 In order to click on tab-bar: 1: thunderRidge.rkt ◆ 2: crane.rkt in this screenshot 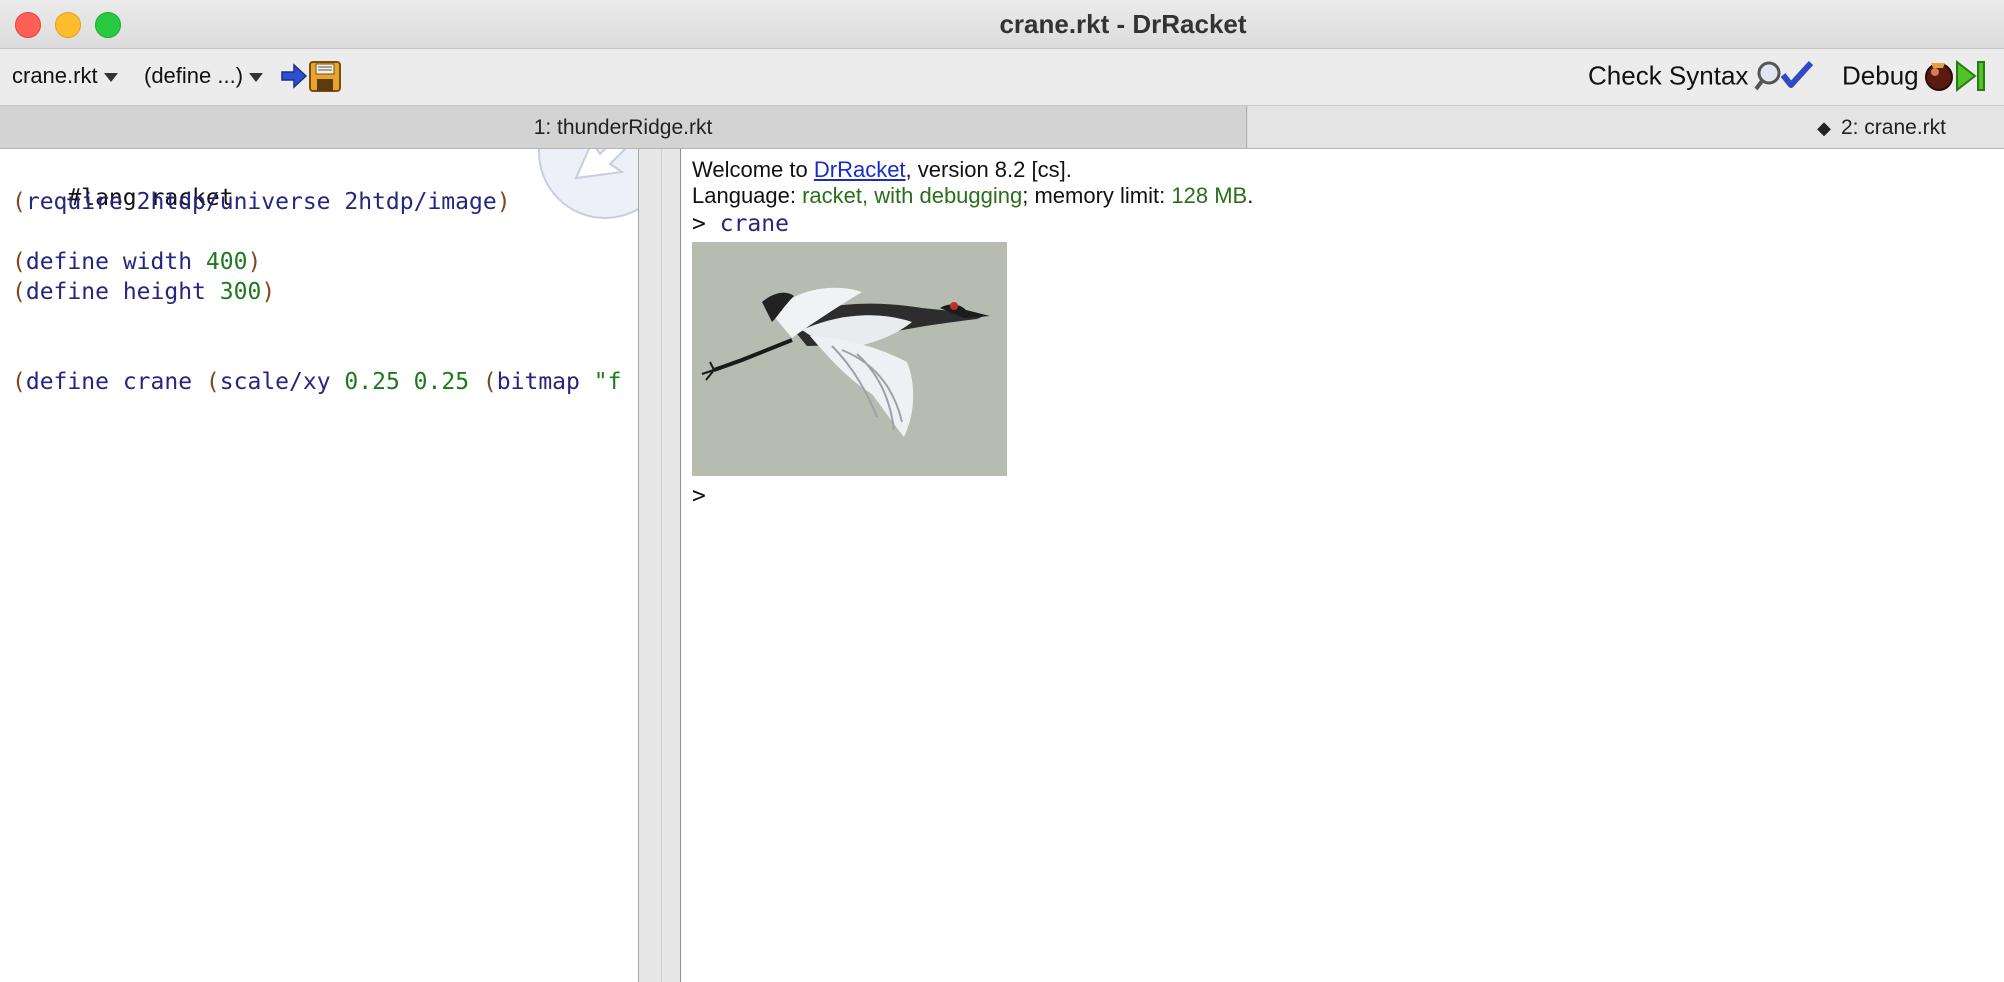, I will do `click(1002, 127)`.